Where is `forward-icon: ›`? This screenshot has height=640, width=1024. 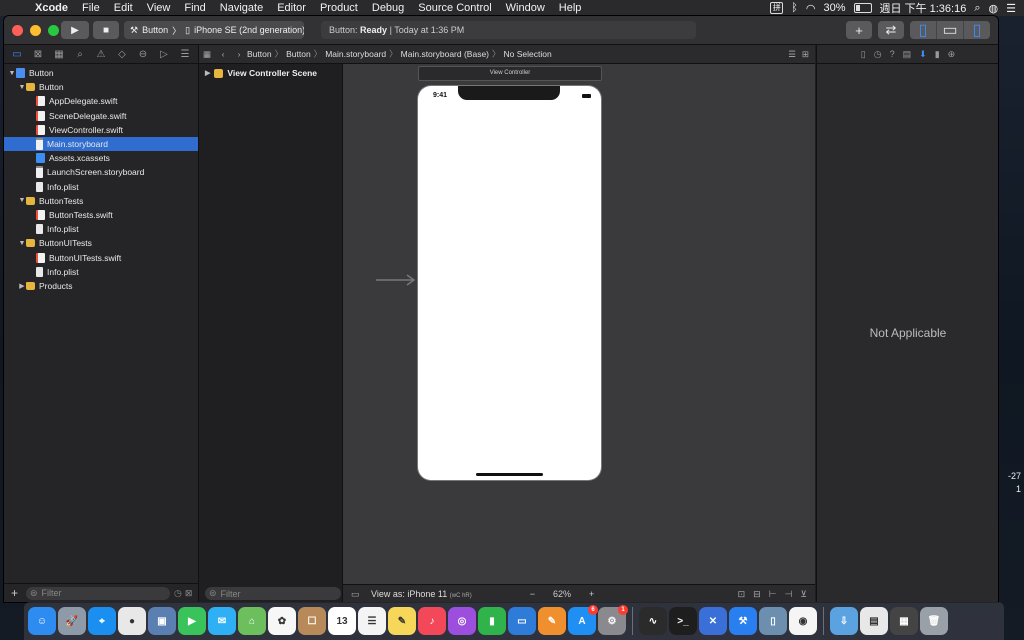
forward-icon: › is located at coordinates (239, 54).